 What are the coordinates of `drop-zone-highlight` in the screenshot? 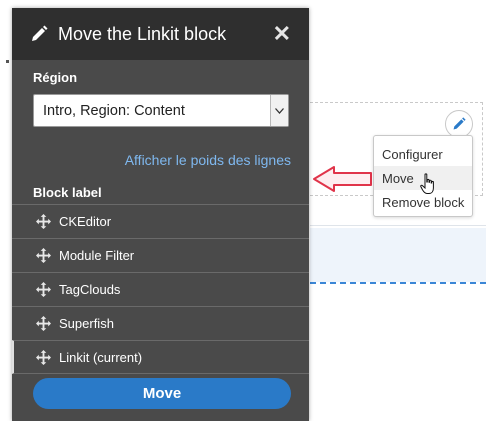 It's located at (398, 255).